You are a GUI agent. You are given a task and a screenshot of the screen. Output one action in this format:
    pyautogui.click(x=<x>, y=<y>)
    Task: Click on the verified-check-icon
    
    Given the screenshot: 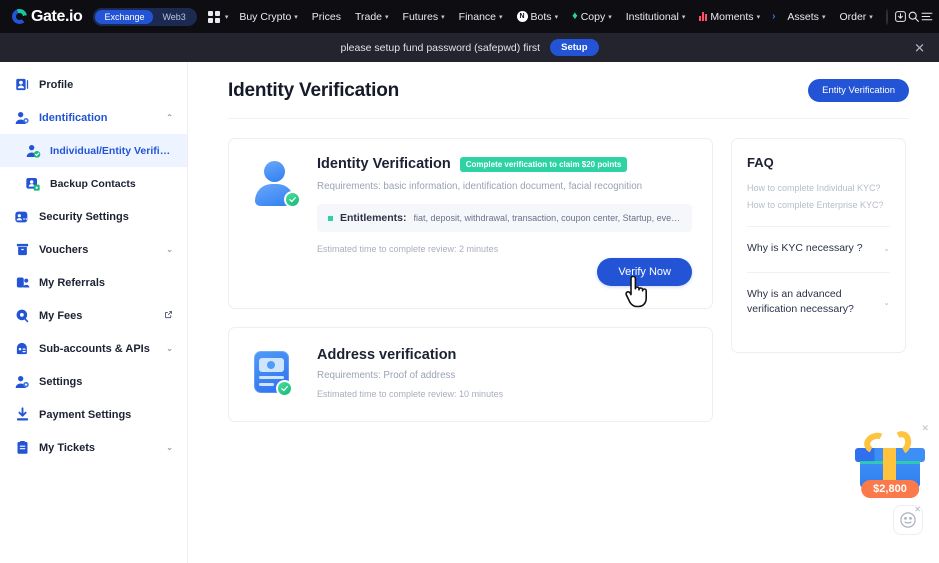 What is the action you would take?
    pyautogui.click(x=284, y=388)
    